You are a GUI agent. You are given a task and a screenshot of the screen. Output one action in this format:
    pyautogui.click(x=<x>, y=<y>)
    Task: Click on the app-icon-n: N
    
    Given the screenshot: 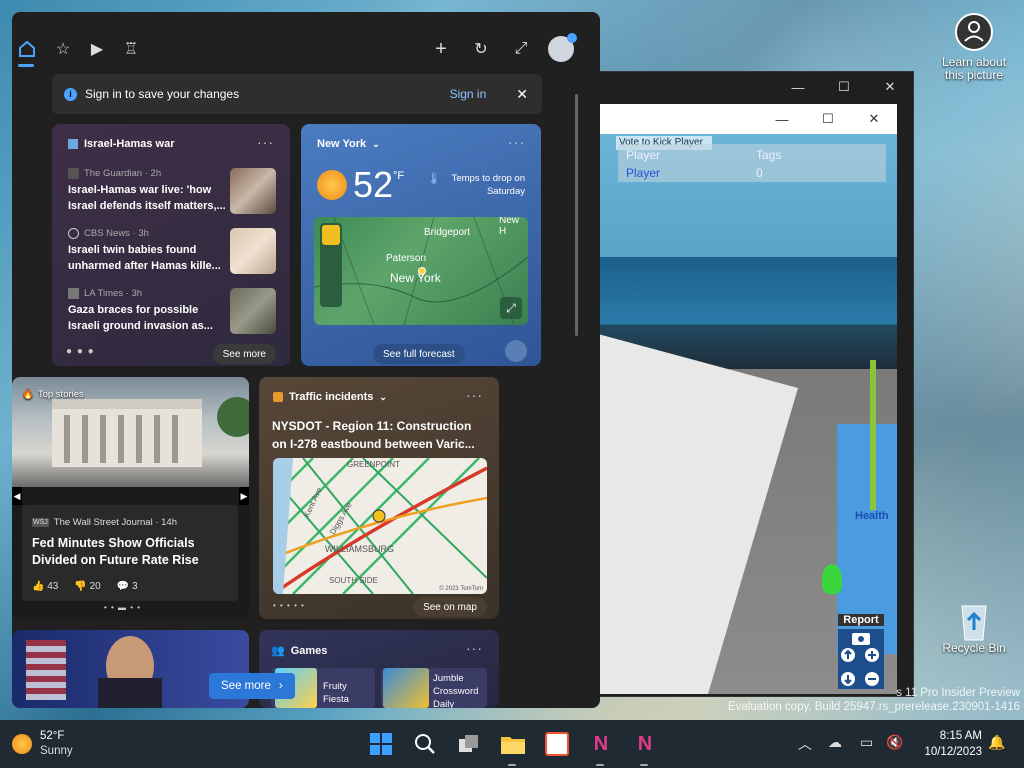 What is the action you would take?
    pyautogui.click(x=601, y=744)
    